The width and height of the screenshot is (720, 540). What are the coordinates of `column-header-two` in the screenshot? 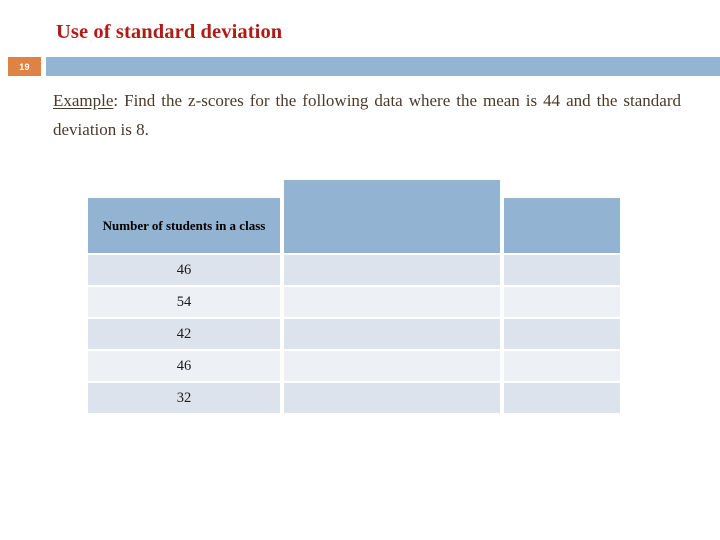 It's located at (392, 216).